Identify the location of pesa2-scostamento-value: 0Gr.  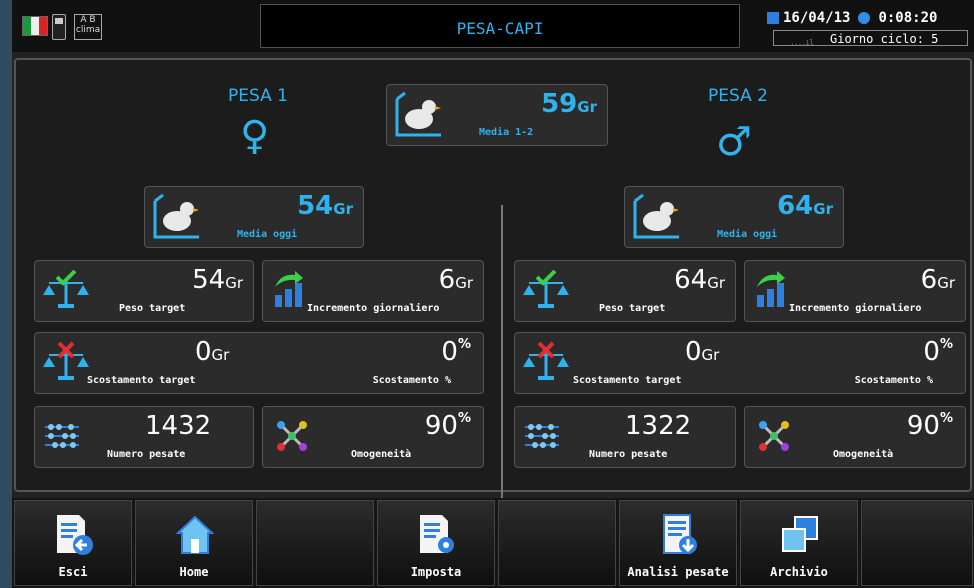
(702, 352).